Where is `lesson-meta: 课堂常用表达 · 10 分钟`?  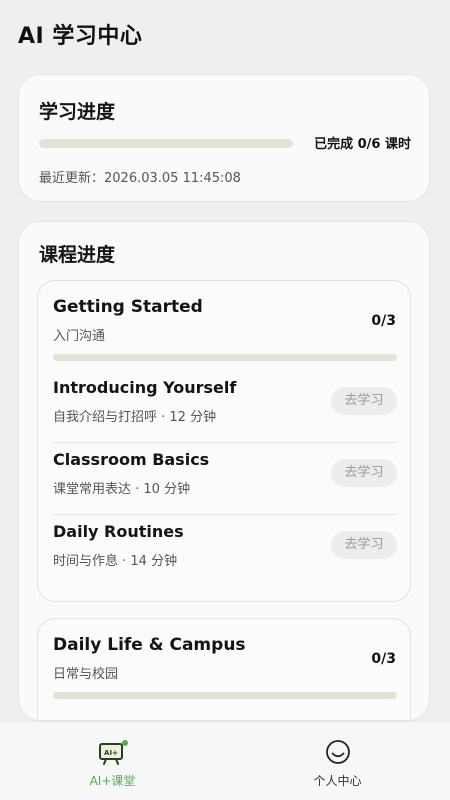 lesson-meta: 课堂常用表达 · 10 分钟 is located at coordinates (122, 489).